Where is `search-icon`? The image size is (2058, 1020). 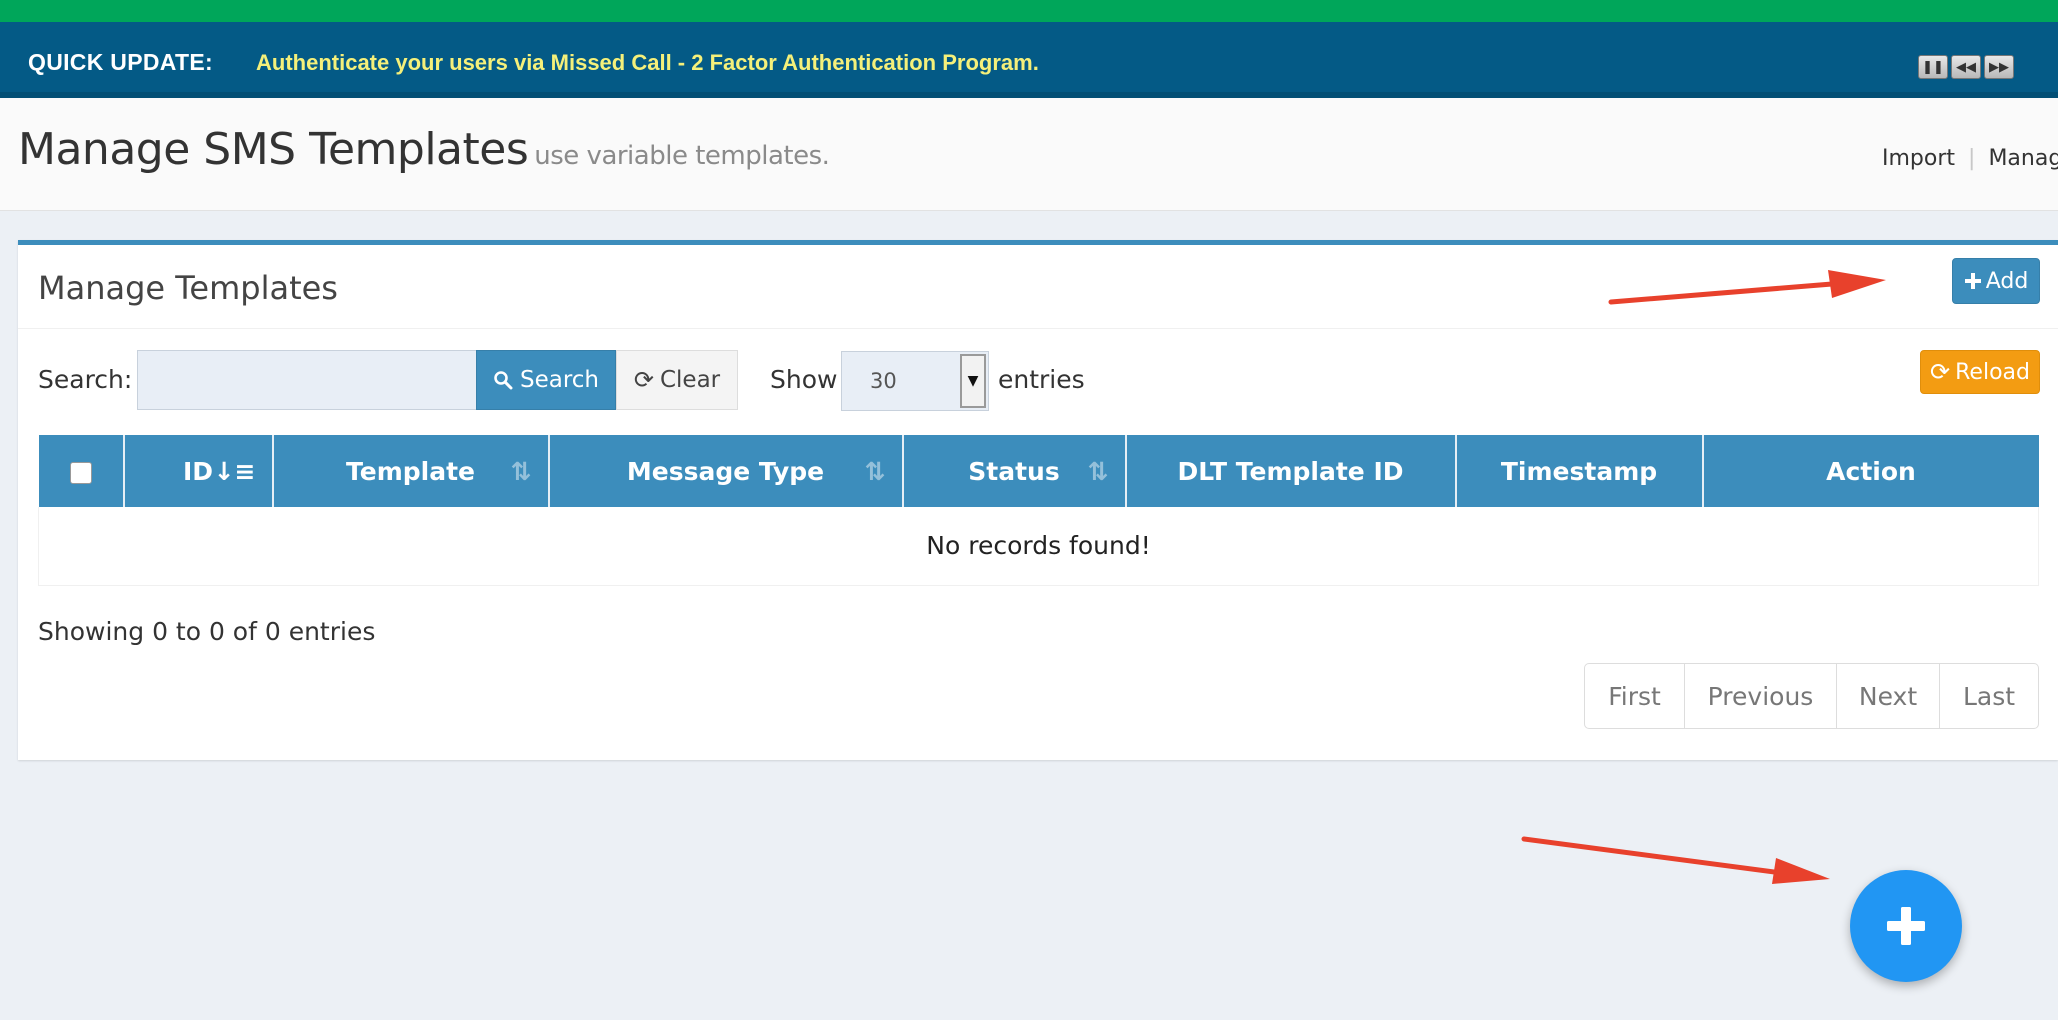
search-icon is located at coordinates (503, 380).